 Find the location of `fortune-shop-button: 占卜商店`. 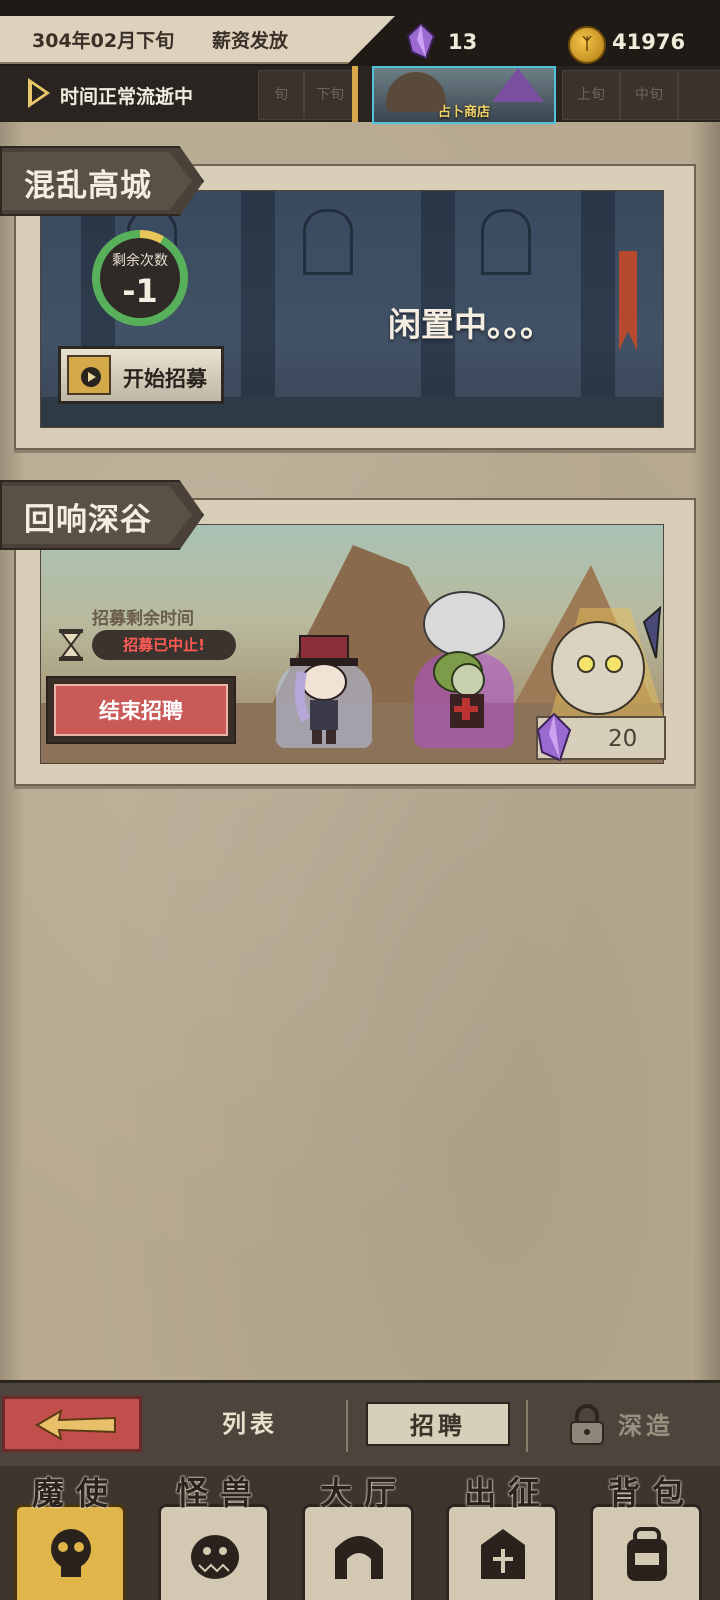

fortune-shop-button: 占卜商店 is located at coordinates (464, 95).